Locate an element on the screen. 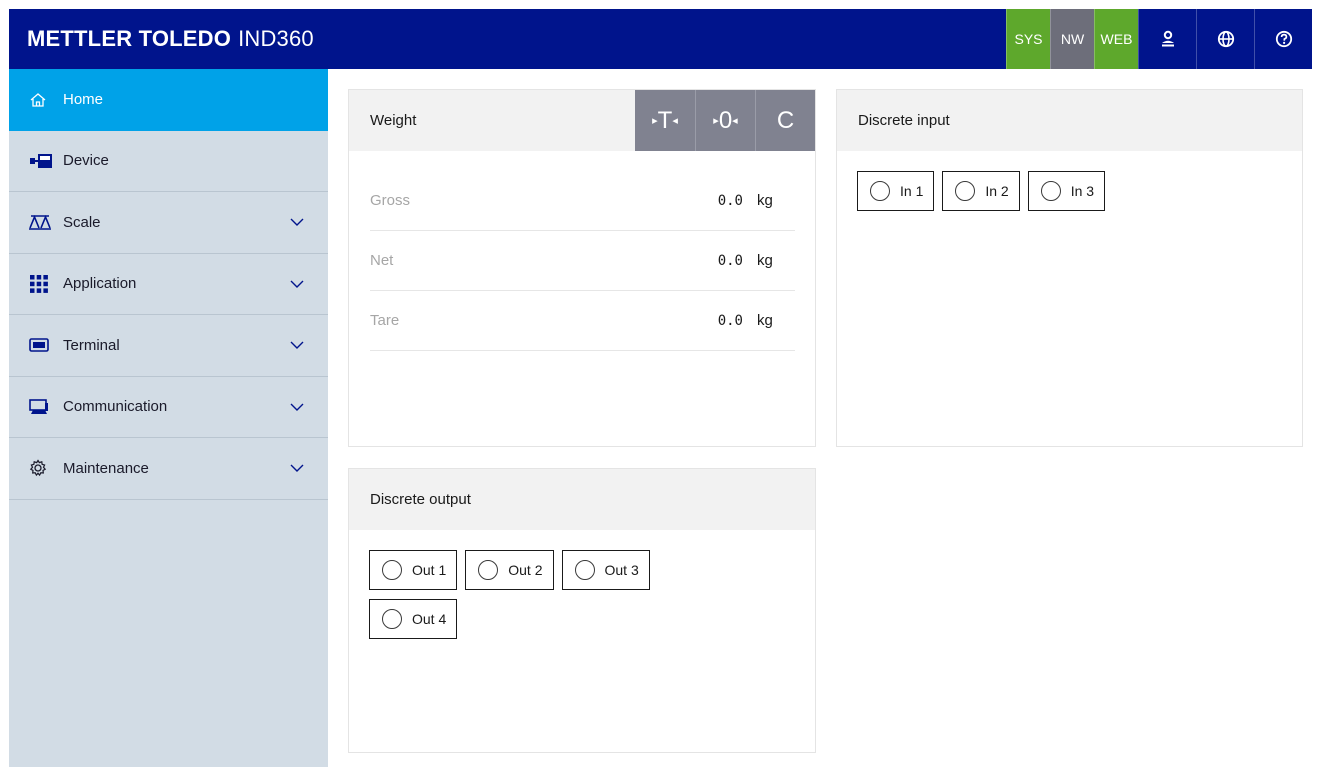 This screenshot has height=767, width=1321. scale-icon is located at coordinates (42, 222).